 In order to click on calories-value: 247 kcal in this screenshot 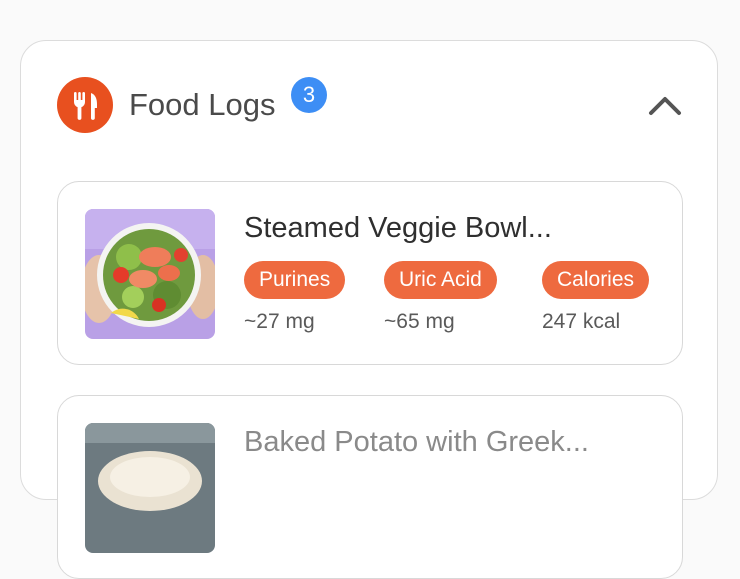, I will do `click(581, 321)`.